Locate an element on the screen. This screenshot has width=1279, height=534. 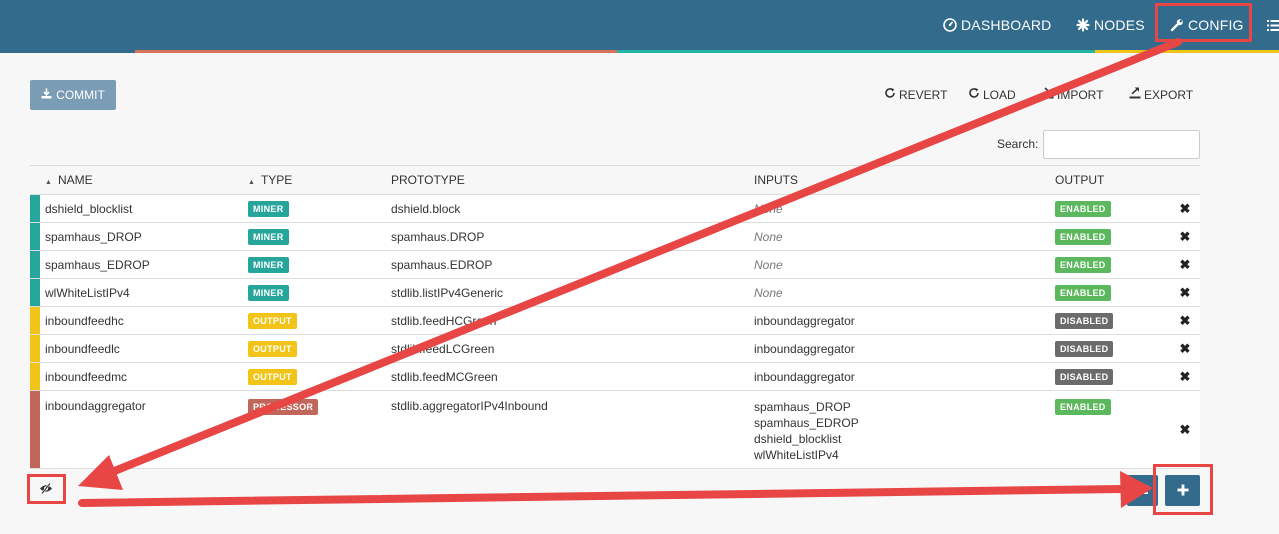
node-prototype: stdlib.feedMCGreen is located at coordinates (572, 376).